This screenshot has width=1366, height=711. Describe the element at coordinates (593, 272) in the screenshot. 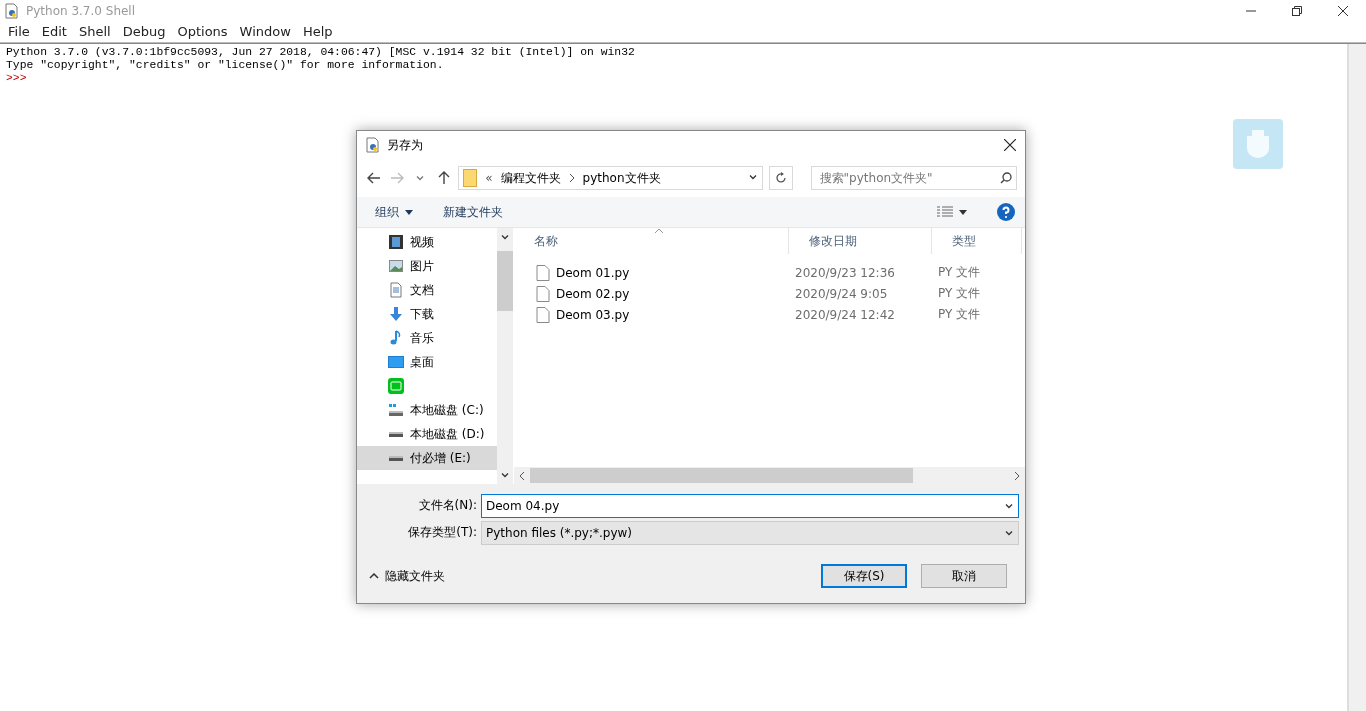

I see `file-name: Deom 01.py` at that location.